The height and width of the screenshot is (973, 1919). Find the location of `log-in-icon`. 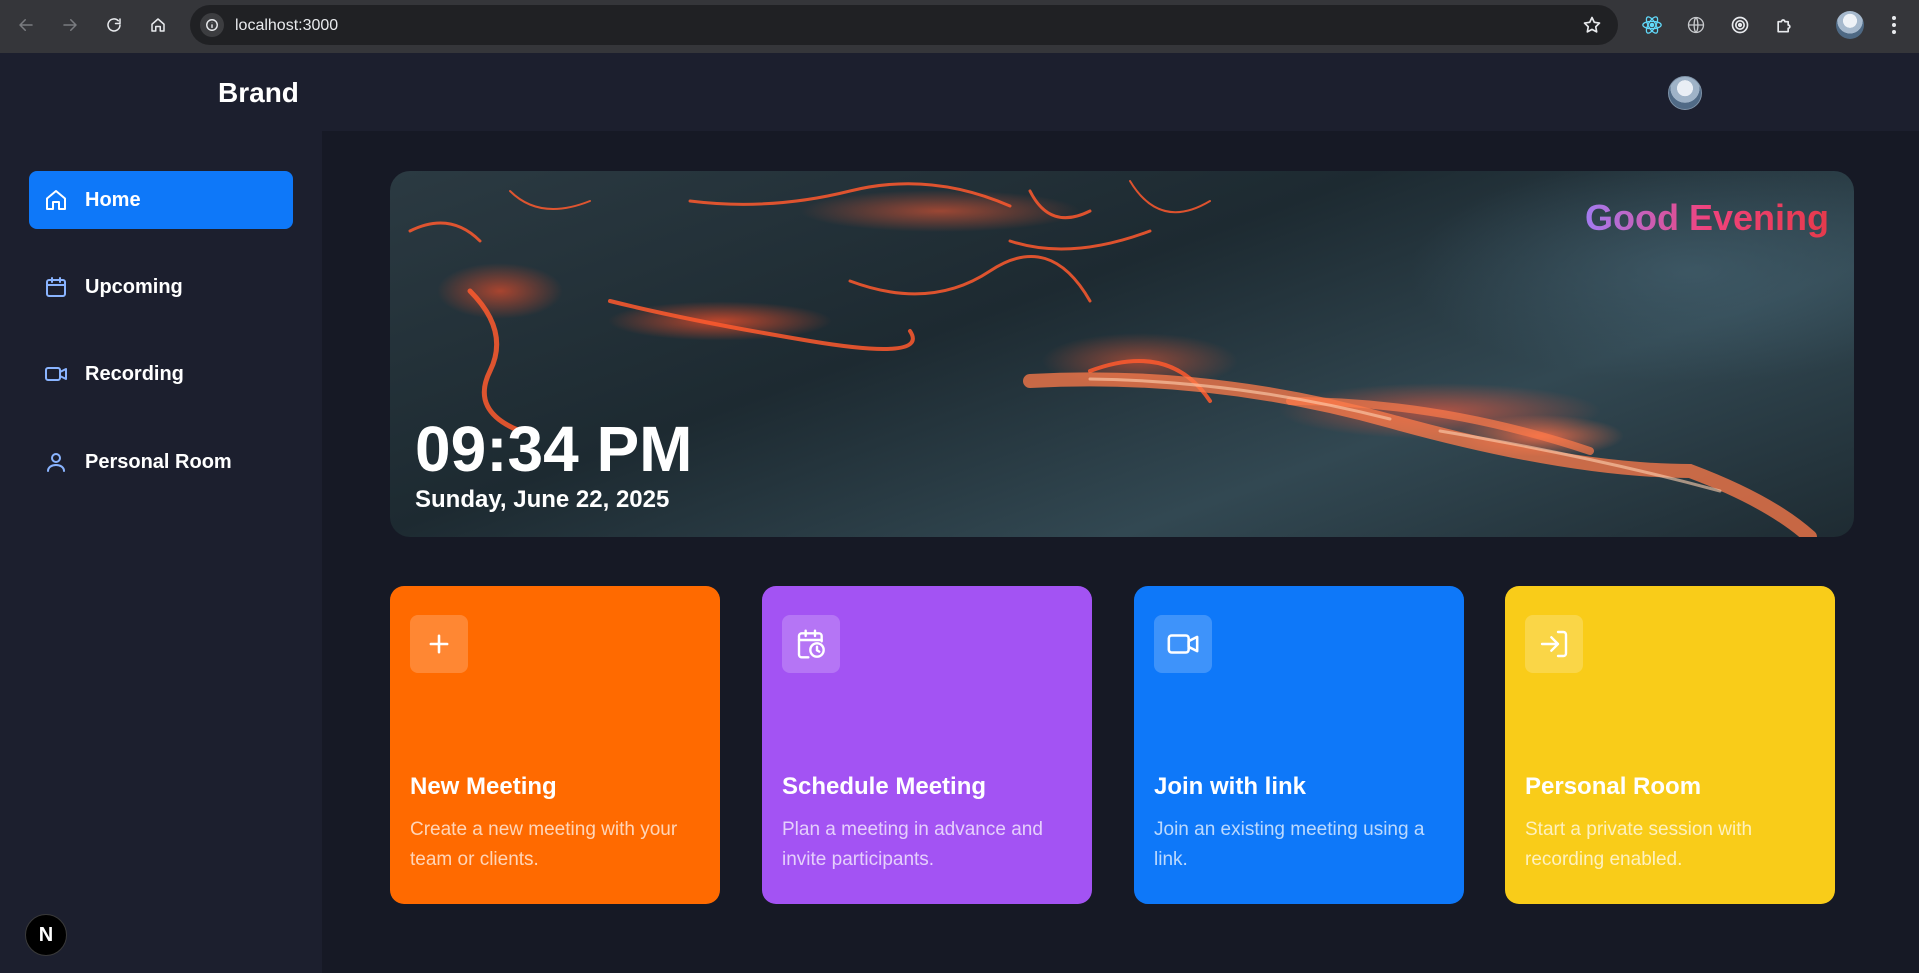

log-in-icon is located at coordinates (1554, 644).